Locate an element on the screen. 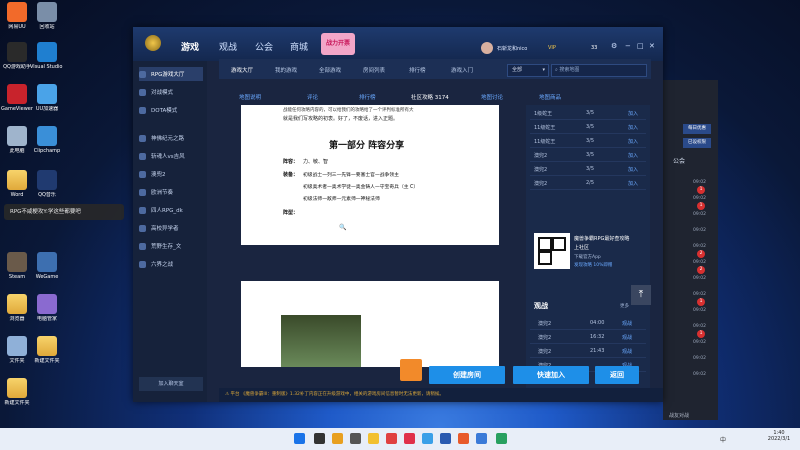 The height and width of the screenshot is (450, 800). subtab-map-info: 地图说明 is located at coordinates (250, 97).